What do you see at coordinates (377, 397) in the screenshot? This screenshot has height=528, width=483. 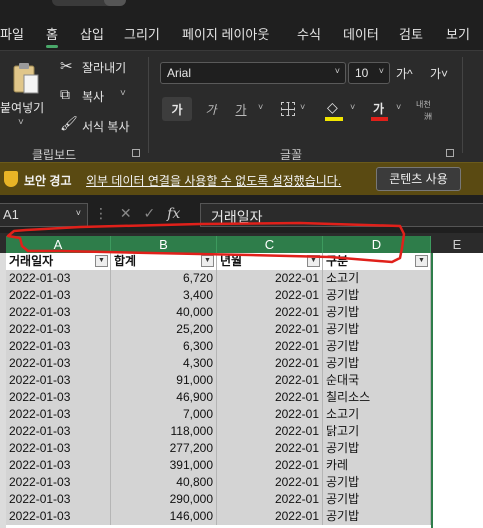 I see `table-cell: 칠리소스` at bounding box center [377, 397].